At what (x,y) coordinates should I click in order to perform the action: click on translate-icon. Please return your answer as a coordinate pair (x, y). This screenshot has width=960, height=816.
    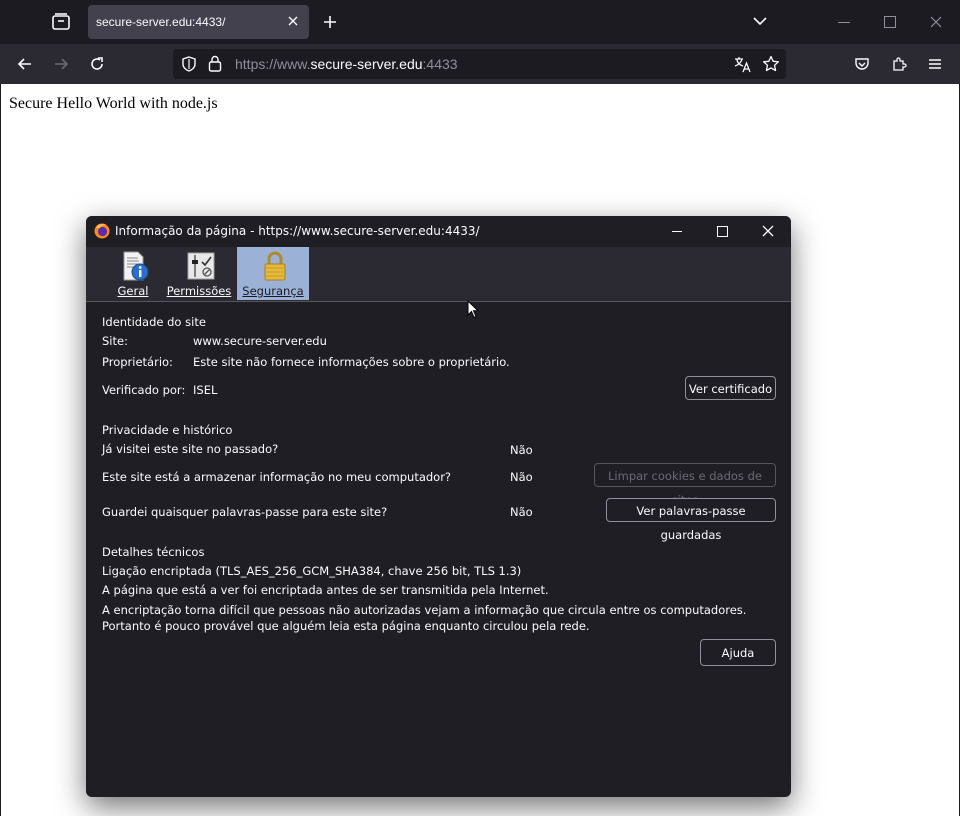
    Looking at the image, I should click on (742, 64).